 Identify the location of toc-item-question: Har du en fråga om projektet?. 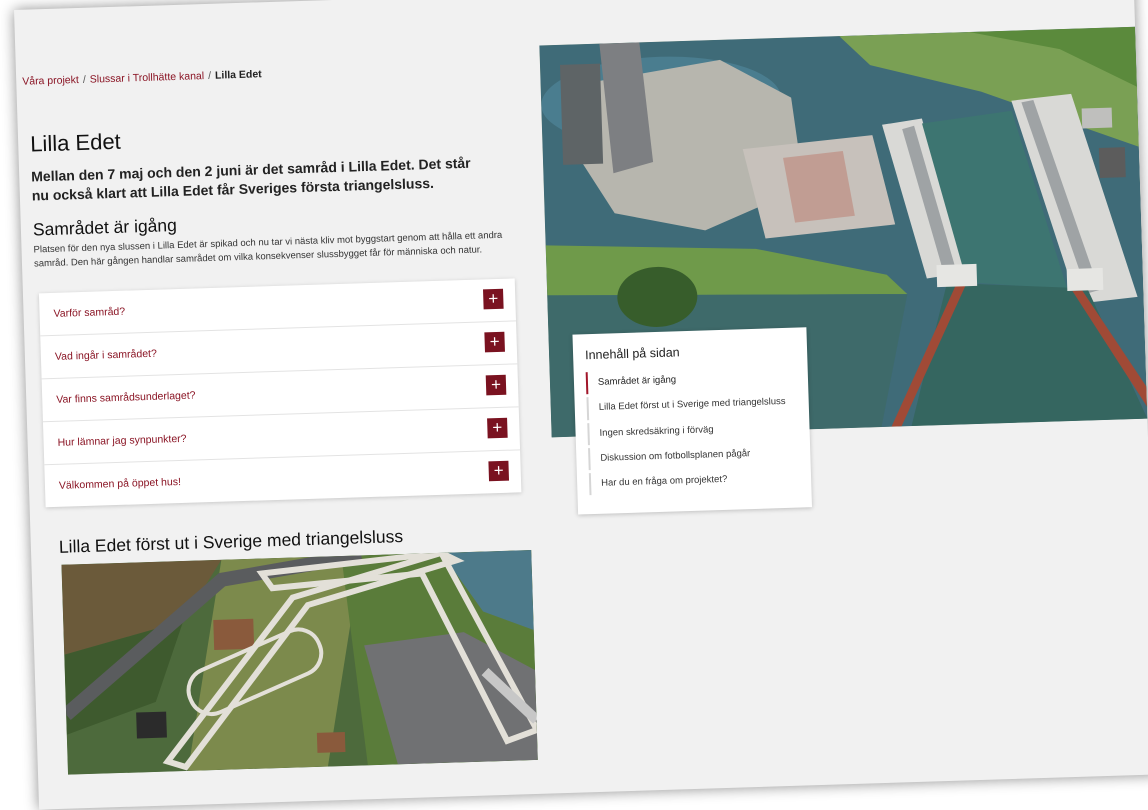
(695, 481).